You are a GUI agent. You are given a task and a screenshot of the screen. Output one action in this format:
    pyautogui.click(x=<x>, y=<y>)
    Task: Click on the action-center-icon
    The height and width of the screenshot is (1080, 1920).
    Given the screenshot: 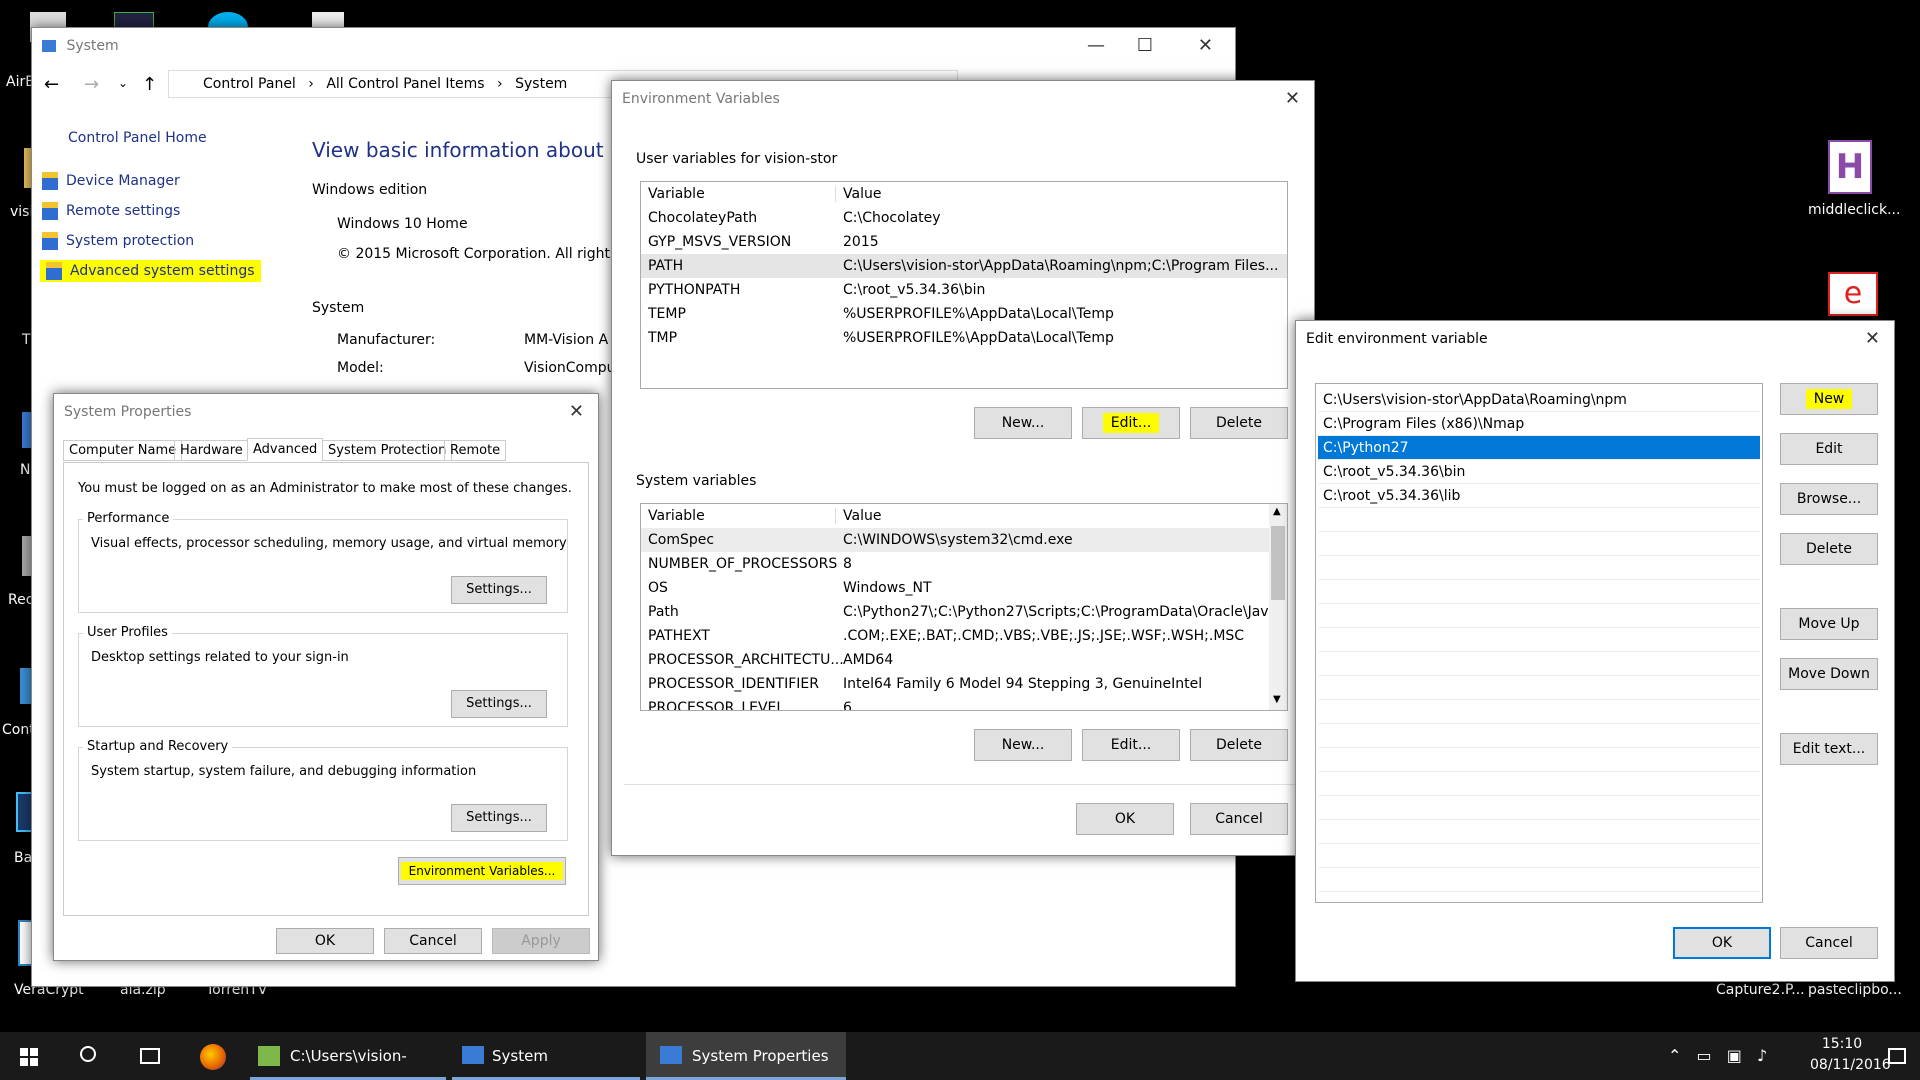 What is the action you would take?
    pyautogui.click(x=1897, y=1056)
    